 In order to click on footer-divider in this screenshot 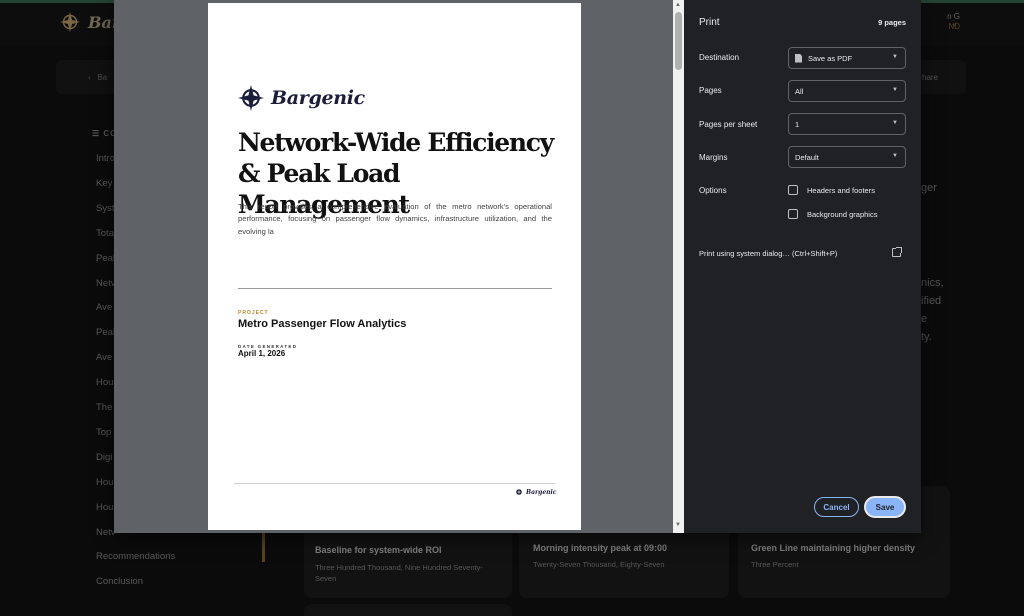, I will do `click(394, 483)`.